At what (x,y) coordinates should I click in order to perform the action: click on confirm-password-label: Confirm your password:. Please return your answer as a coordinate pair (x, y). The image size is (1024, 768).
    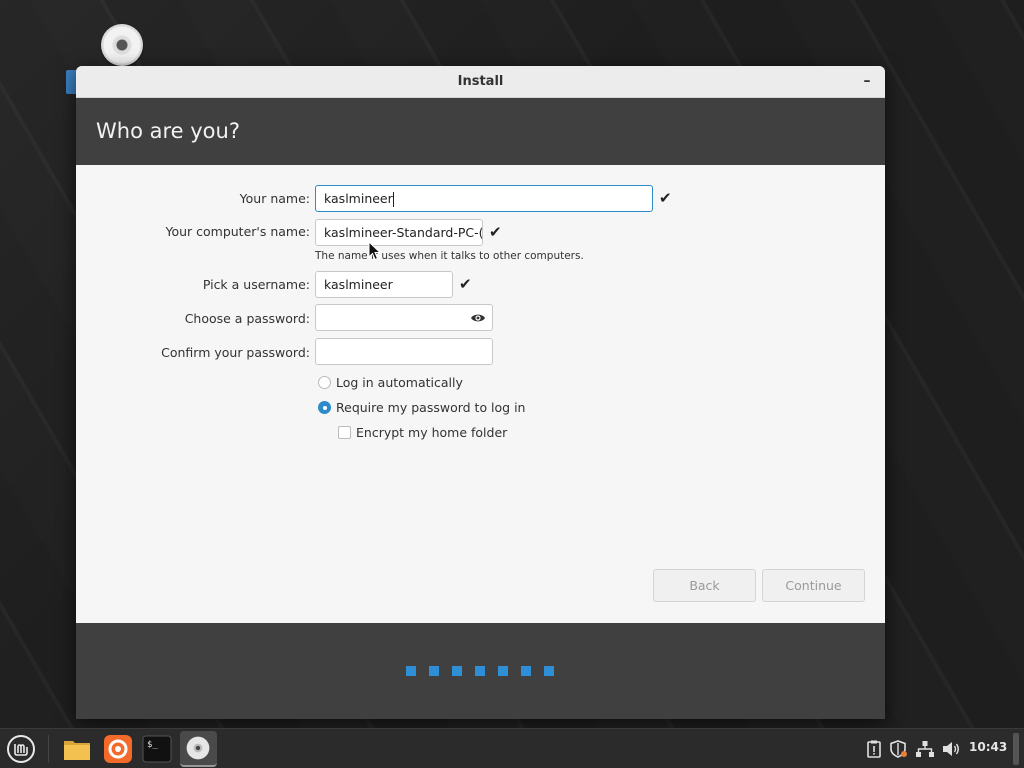
    Looking at the image, I should click on (235, 352).